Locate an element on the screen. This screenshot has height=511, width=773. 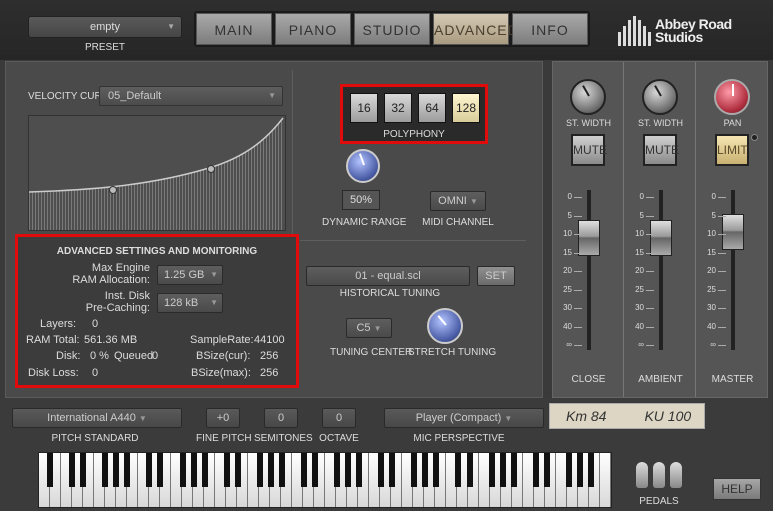
pan-knob is located at coordinates (732, 97).